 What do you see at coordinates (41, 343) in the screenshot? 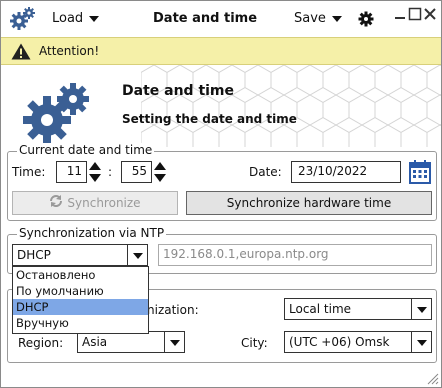
I see `region-label: Region:` at bounding box center [41, 343].